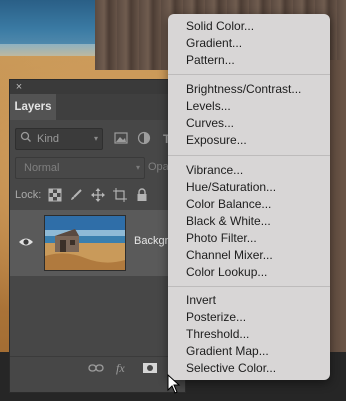  What do you see at coordinates (142, 195) in the screenshot?
I see `lock-icon` at bounding box center [142, 195].